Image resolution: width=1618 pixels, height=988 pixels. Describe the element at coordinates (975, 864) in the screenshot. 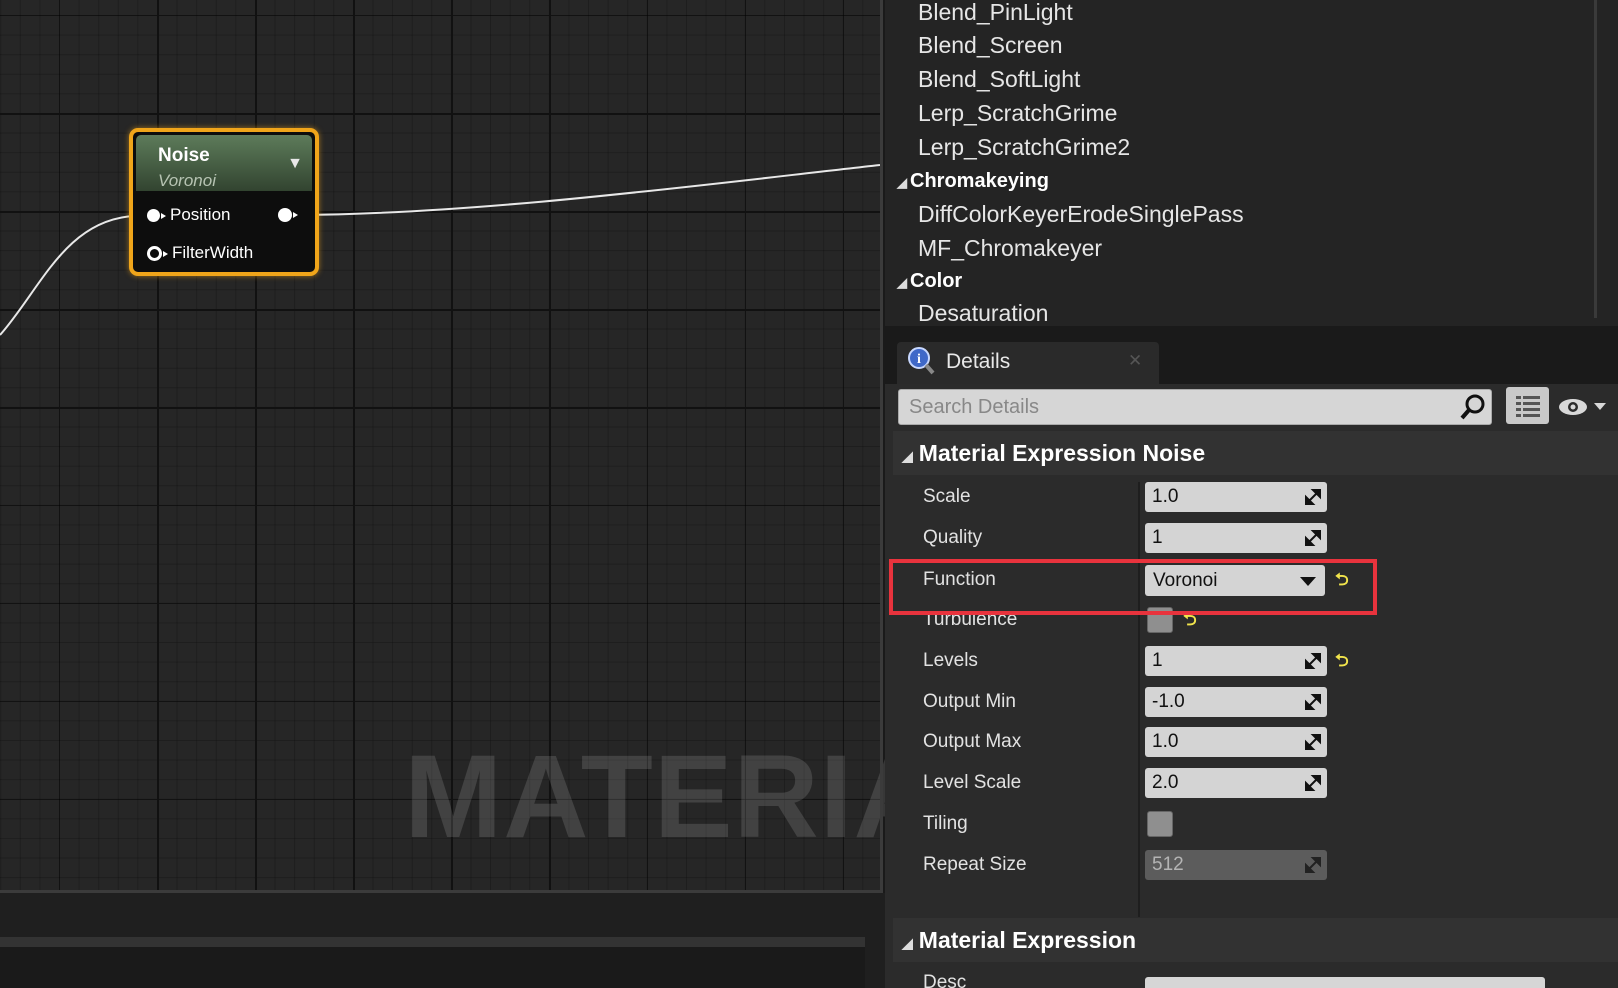

I see `property-label: Repeat Size` at that location.